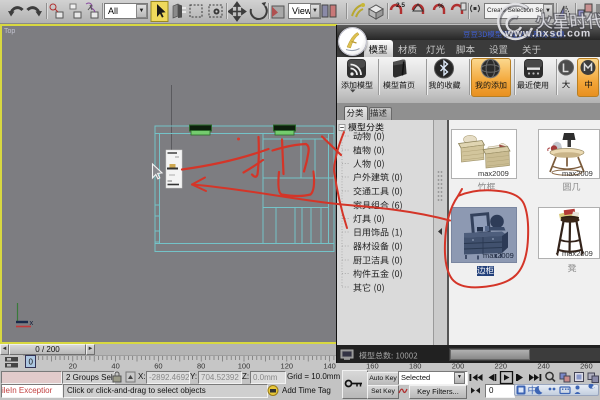  I want to click on svg-text: x, so click(32, 322).